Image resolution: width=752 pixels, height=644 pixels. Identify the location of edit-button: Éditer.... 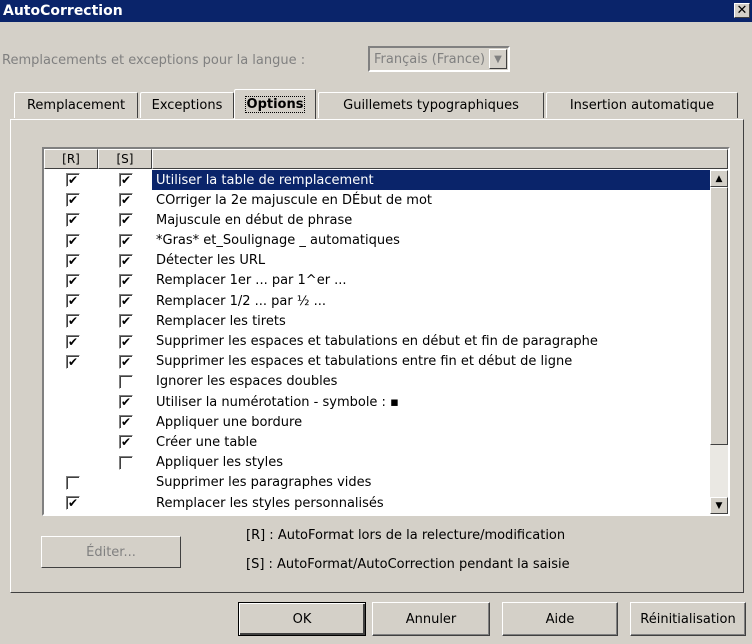
(111, 552).